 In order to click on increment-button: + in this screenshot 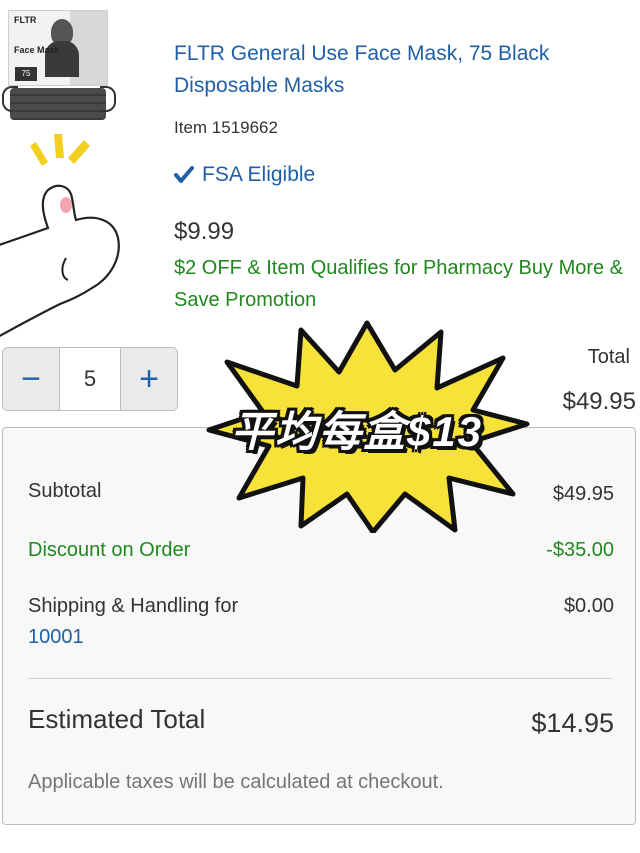, I will do `click(149, 379)`.